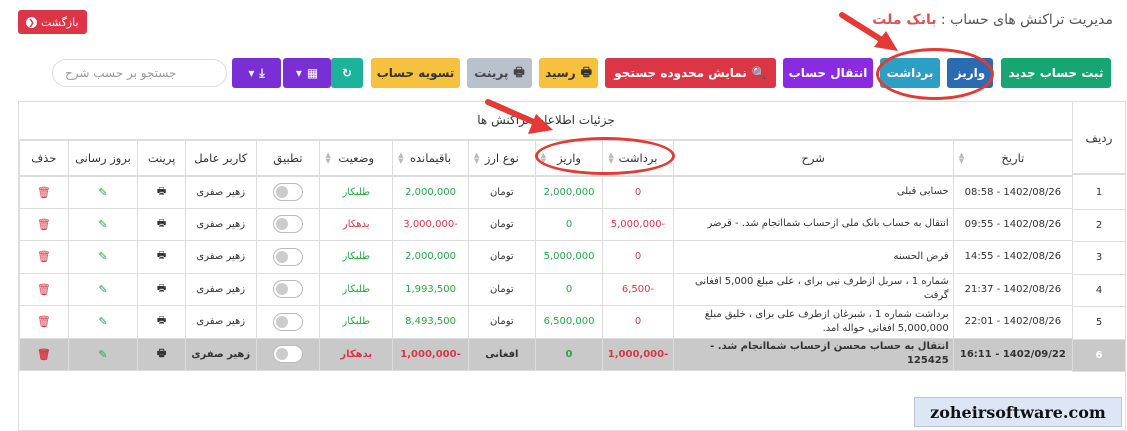 This screenshot has height=431, width=1127. What do you see at coordinates (1013, 354) in the screenshot?
I see `cell-date: 1402/09/22 - 16:11` at bounding box center [1013, 354].